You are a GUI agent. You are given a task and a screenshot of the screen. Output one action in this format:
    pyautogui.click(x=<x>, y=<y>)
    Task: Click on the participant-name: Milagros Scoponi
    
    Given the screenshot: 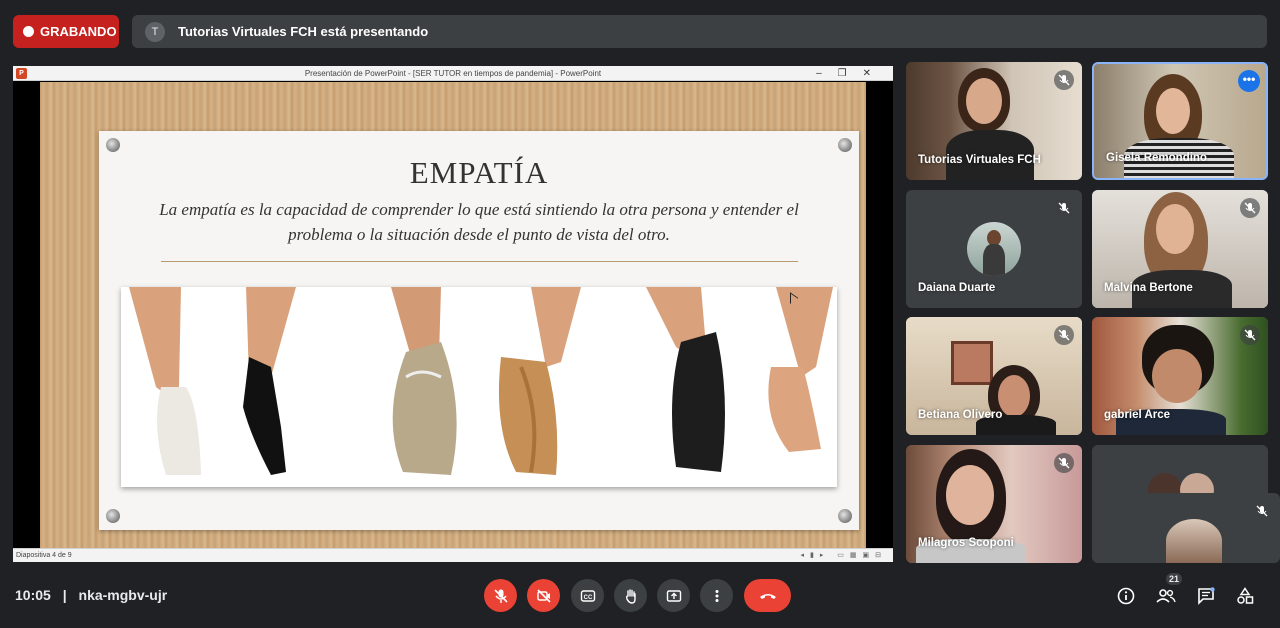 What is the action you would take?
    pyautogui.click(x=966, y=543)
    